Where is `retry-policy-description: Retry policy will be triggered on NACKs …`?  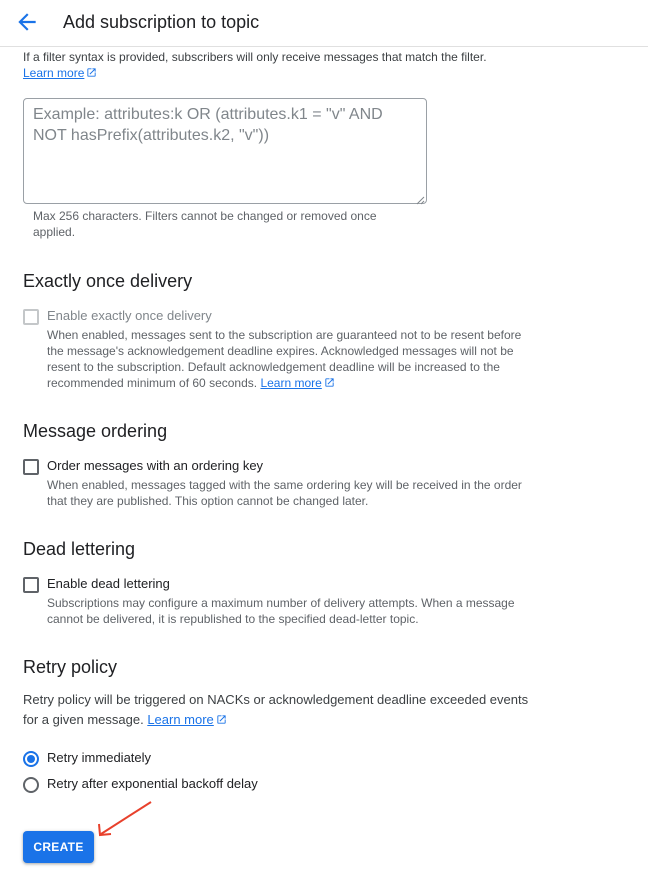 retry-policy-description: Retry policy will be triggered on NACKs … is located at coordinates (283, 710).